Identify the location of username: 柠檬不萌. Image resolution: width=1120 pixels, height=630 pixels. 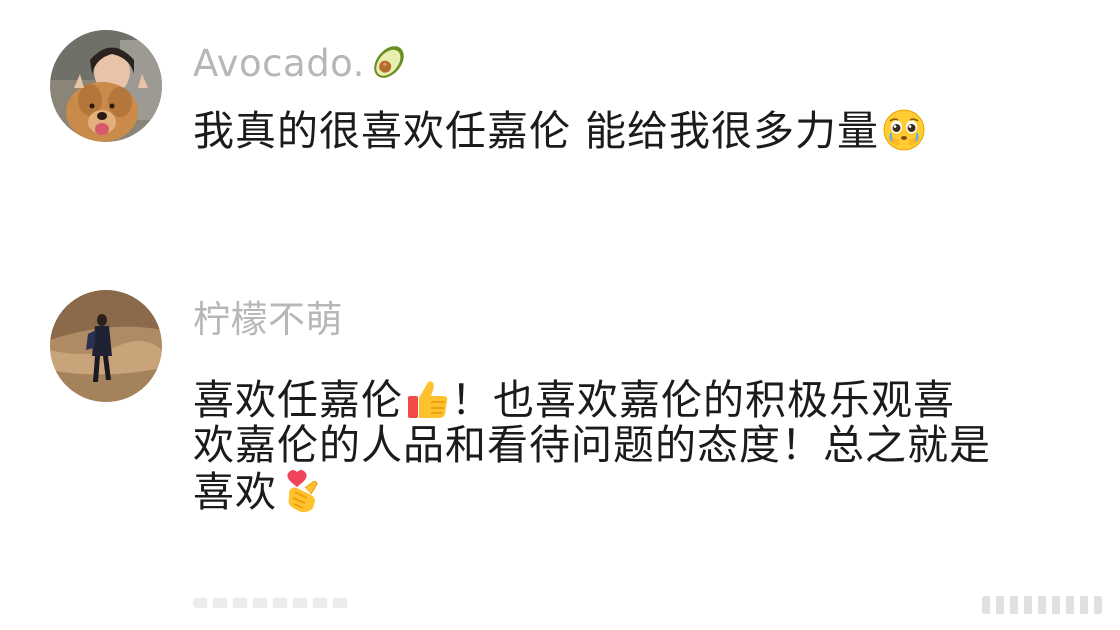
(268, 320).